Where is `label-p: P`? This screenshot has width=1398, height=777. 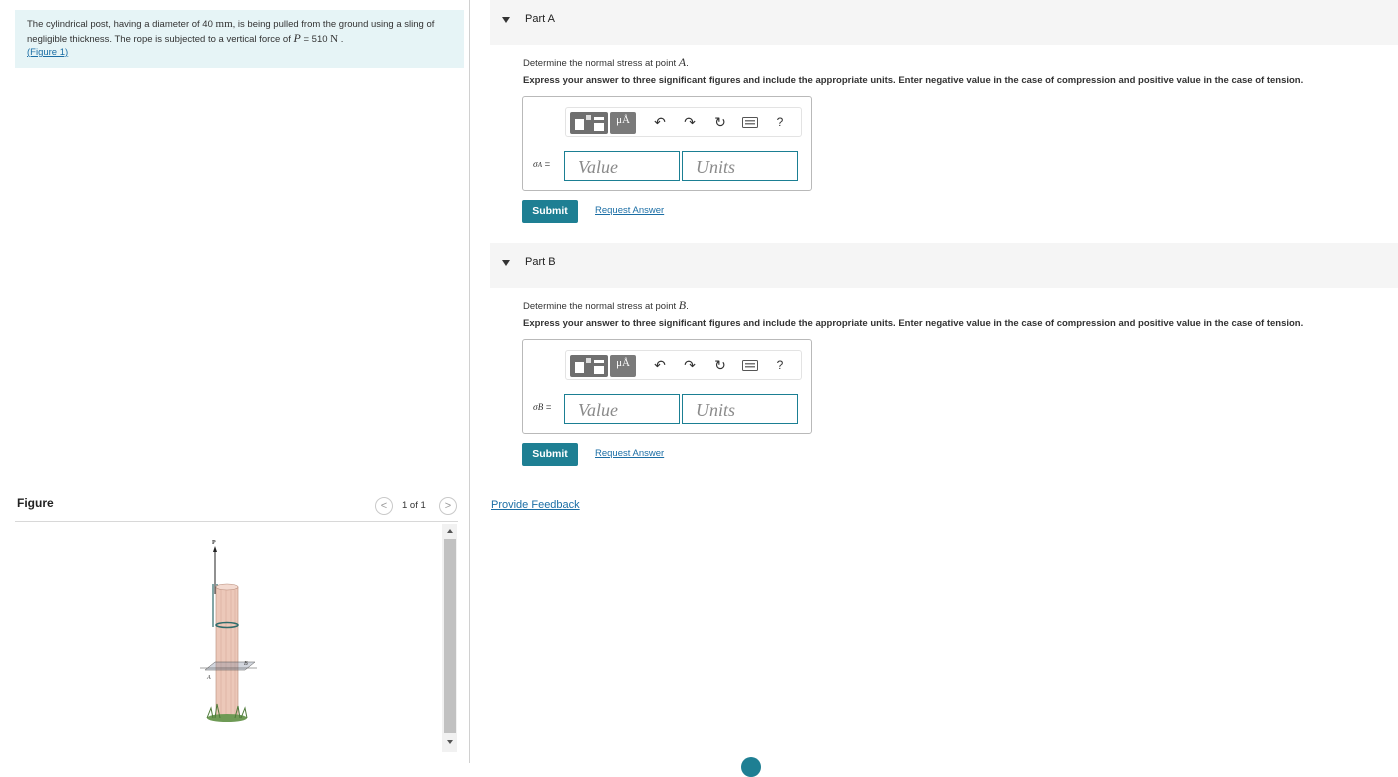
label-p: P is located at coordinates (214, 543).